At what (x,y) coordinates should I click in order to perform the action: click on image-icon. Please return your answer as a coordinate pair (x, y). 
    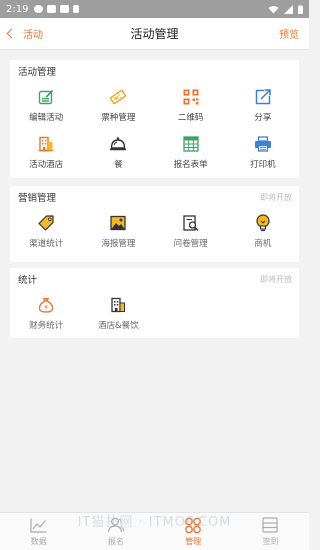
    Looking at the image, I should click on (52, 9).